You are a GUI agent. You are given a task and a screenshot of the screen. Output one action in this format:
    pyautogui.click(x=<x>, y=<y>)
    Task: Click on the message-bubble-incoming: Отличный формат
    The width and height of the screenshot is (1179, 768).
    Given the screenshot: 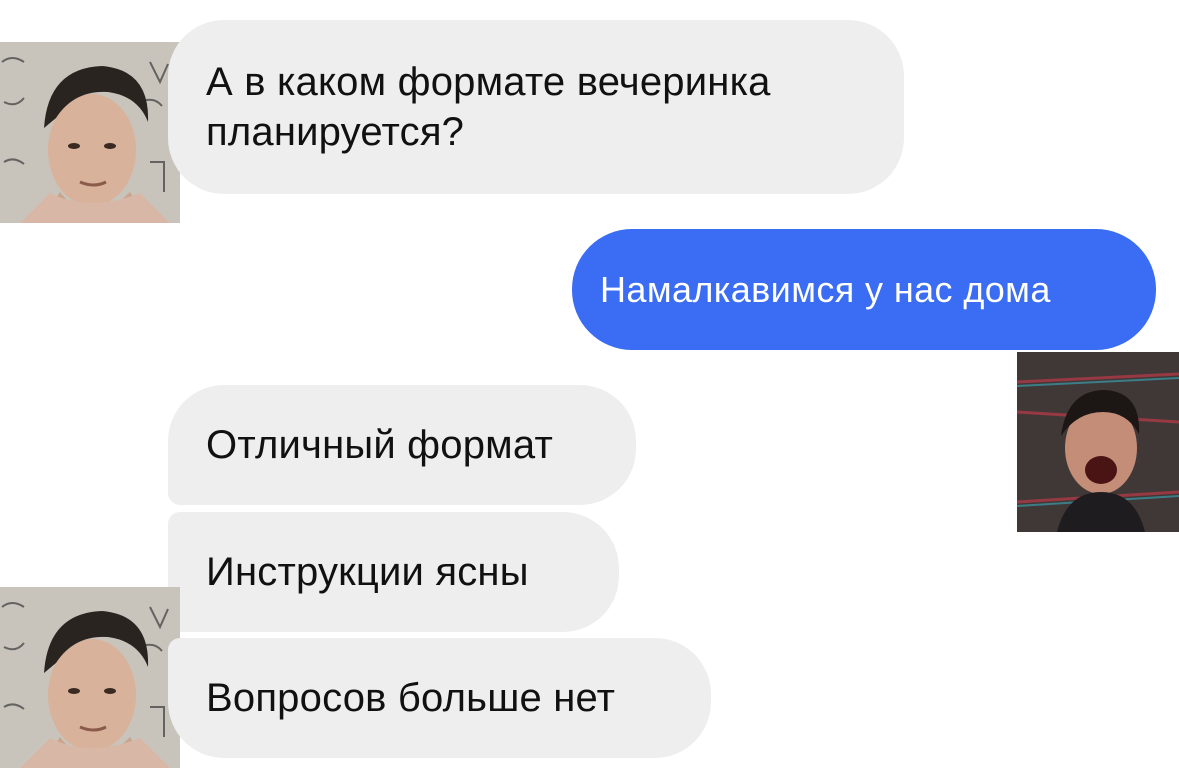 What is the action you would take?
    pyautogui.click(x=402, y=445)
    